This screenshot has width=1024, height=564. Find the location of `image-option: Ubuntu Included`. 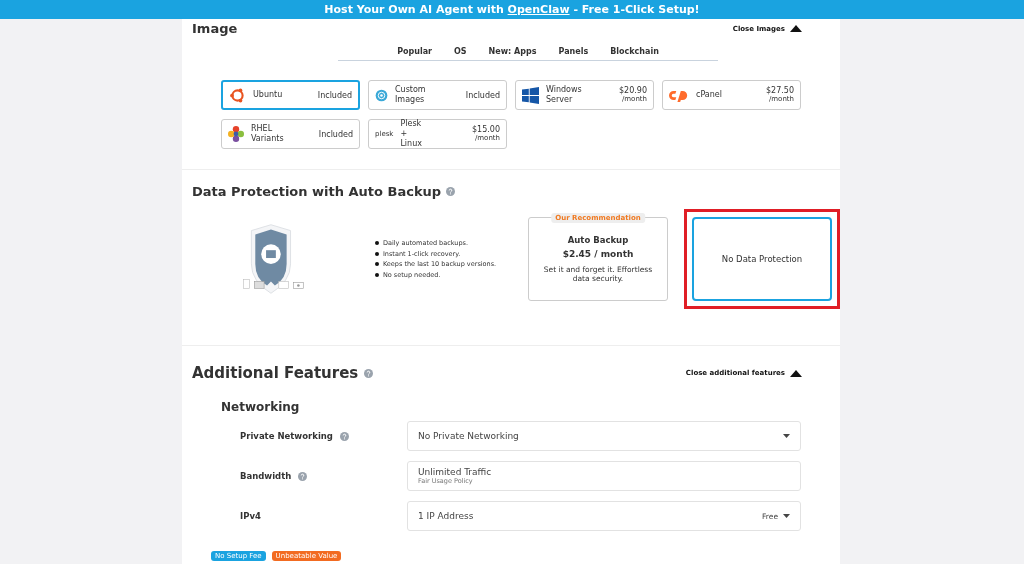

image-option: Ubuntu Included is located at coordinates (290, 95).